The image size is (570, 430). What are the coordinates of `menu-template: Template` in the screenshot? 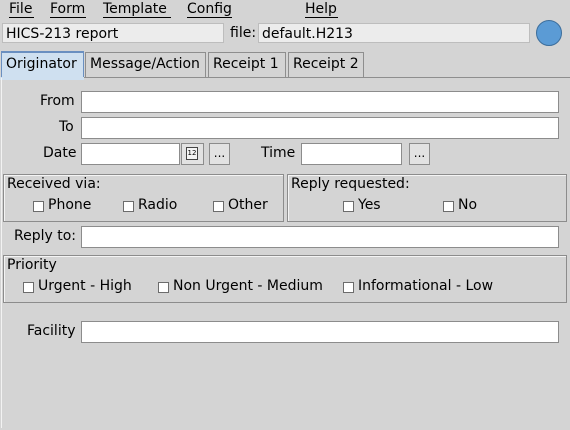 It's located at (135, 9).